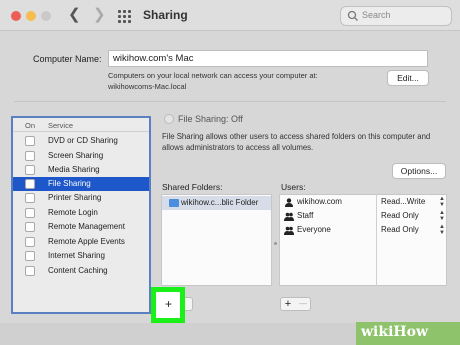  What do you see at coordinates (73, 212) in the screenshot?
I see `service-label: Remote Login` at bounding box center [73, 212].